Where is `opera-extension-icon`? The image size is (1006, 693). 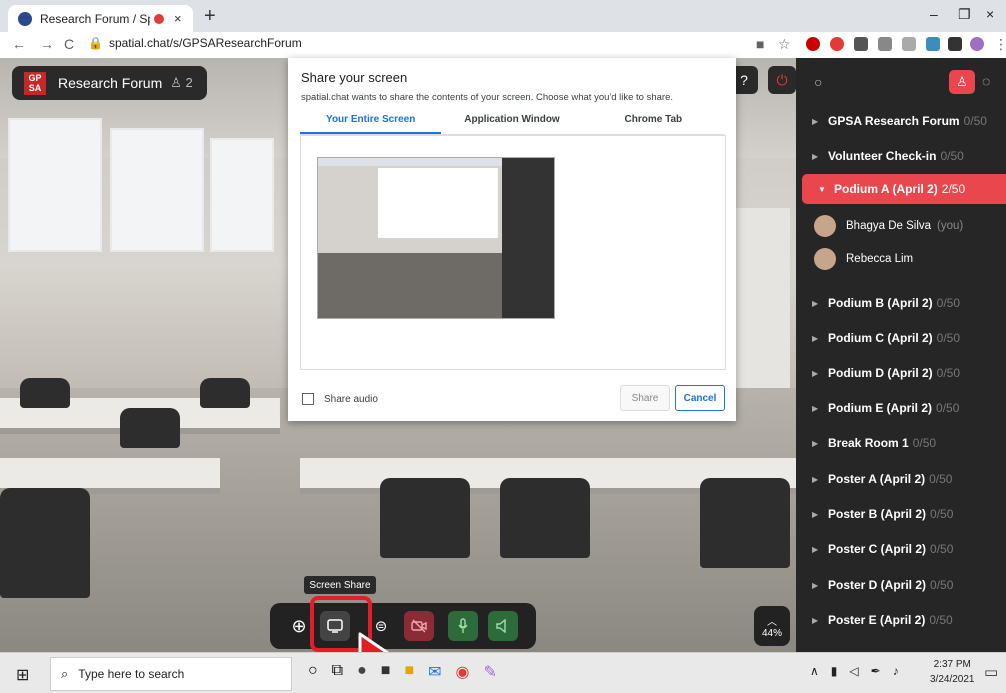 opera-extension-icon is located at coordinates (813, 44).